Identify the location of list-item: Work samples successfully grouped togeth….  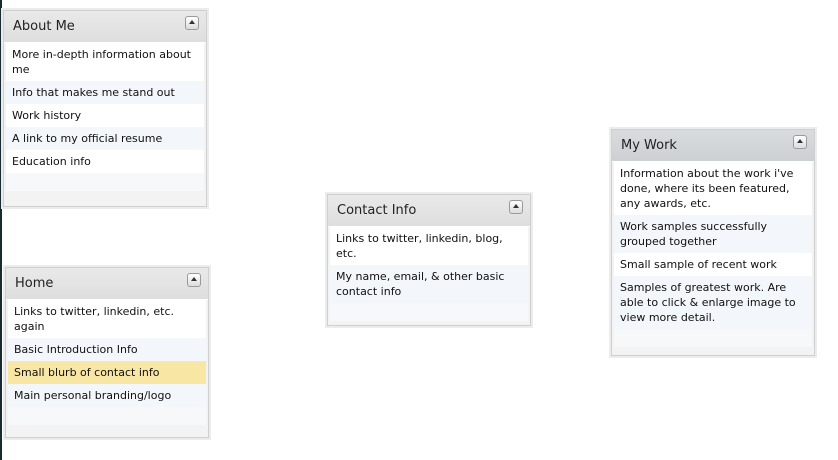
(713, 234).